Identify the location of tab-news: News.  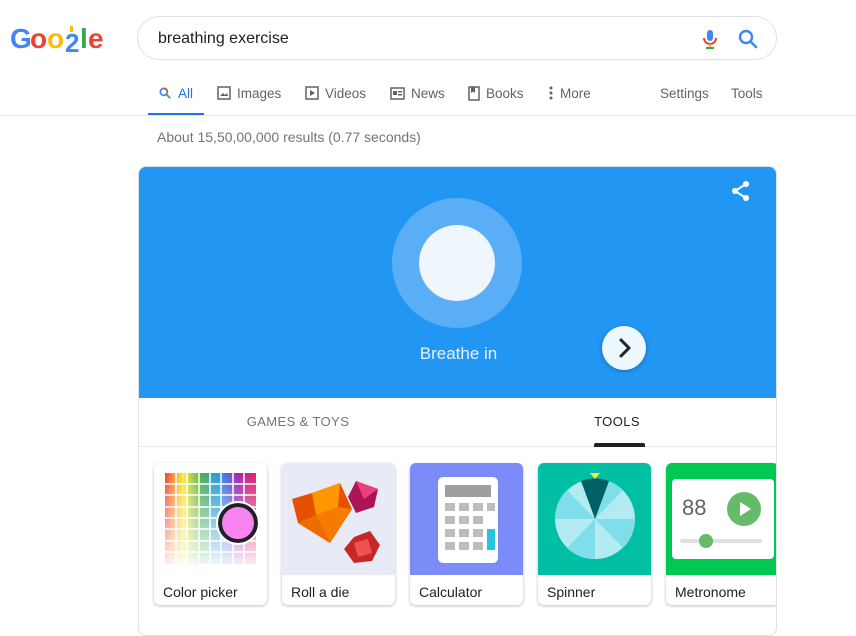
(417, 93).